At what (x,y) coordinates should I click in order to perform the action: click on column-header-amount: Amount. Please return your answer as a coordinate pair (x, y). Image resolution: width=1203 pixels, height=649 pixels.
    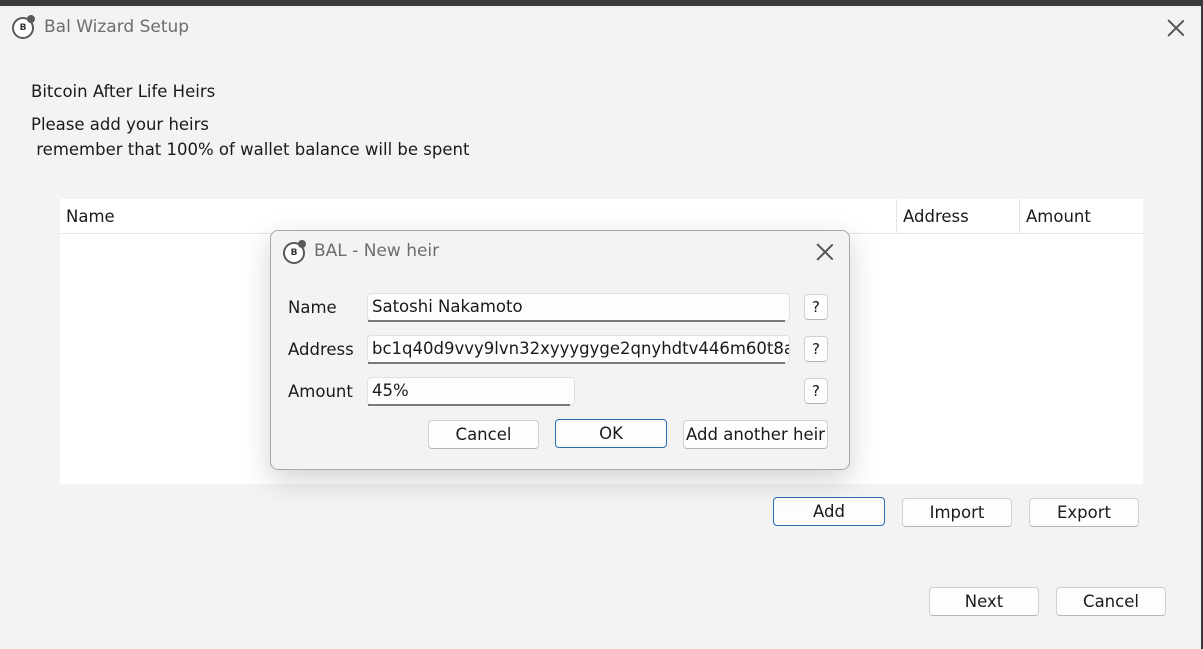
    Looking at the image, I should click on (1081, 216).